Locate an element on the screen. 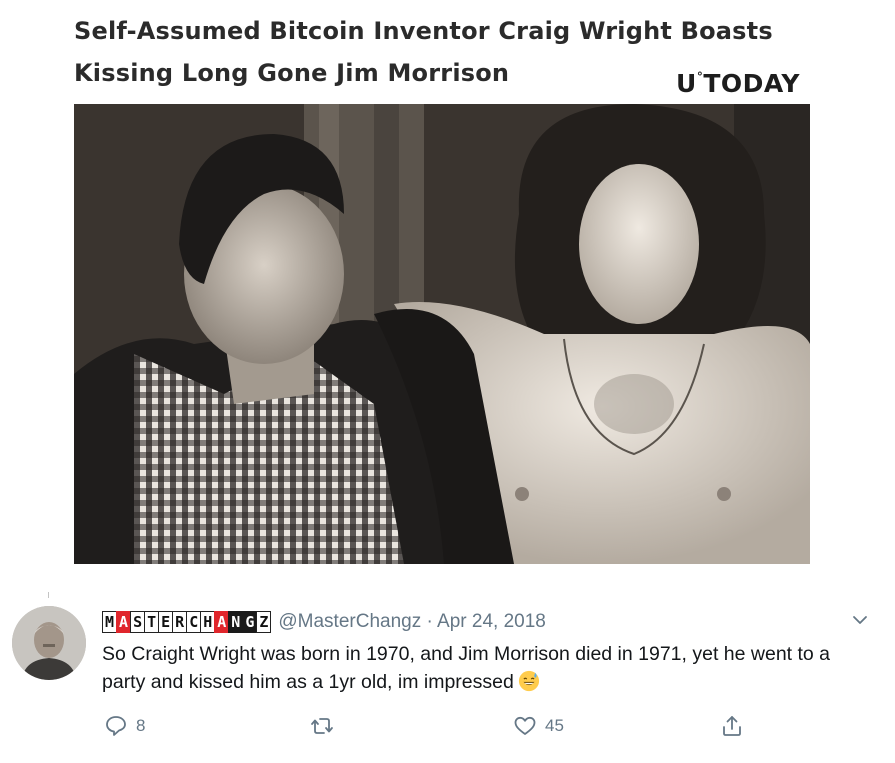  reply-button: 8 is located at coordinates (124, 726).